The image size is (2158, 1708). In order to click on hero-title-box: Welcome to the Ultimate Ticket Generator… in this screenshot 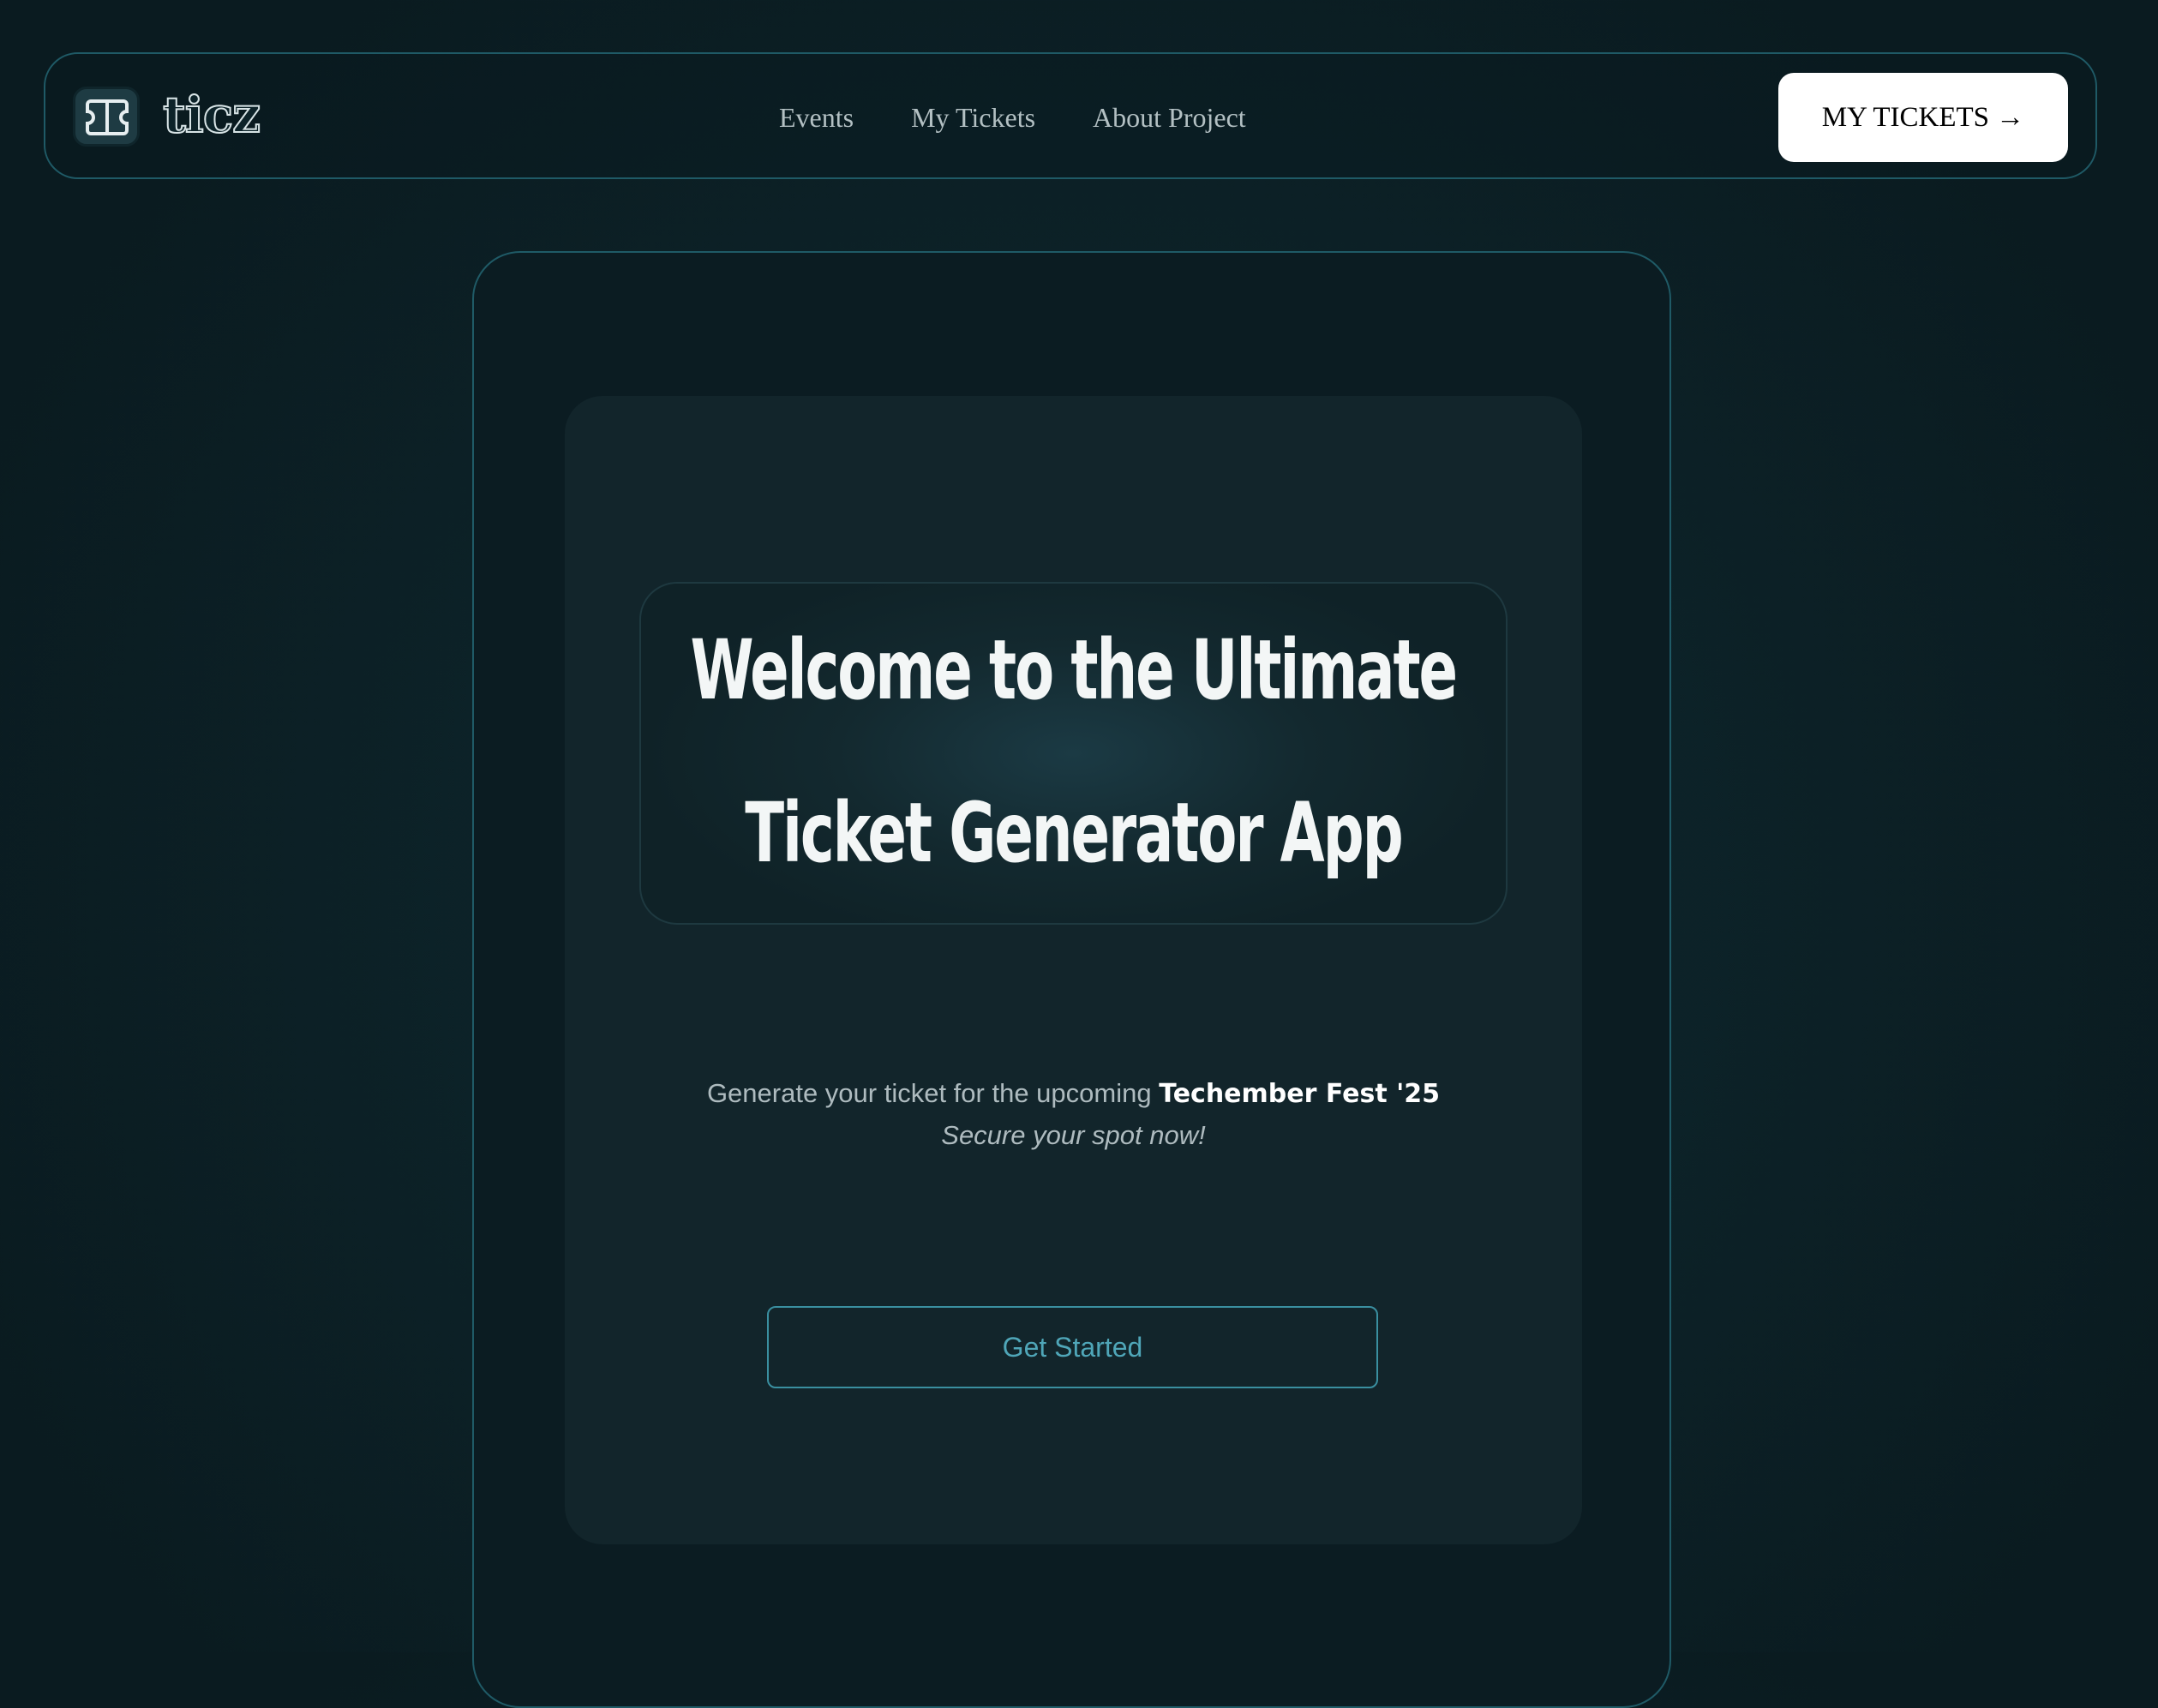, I will do `click(1073, 753)`.